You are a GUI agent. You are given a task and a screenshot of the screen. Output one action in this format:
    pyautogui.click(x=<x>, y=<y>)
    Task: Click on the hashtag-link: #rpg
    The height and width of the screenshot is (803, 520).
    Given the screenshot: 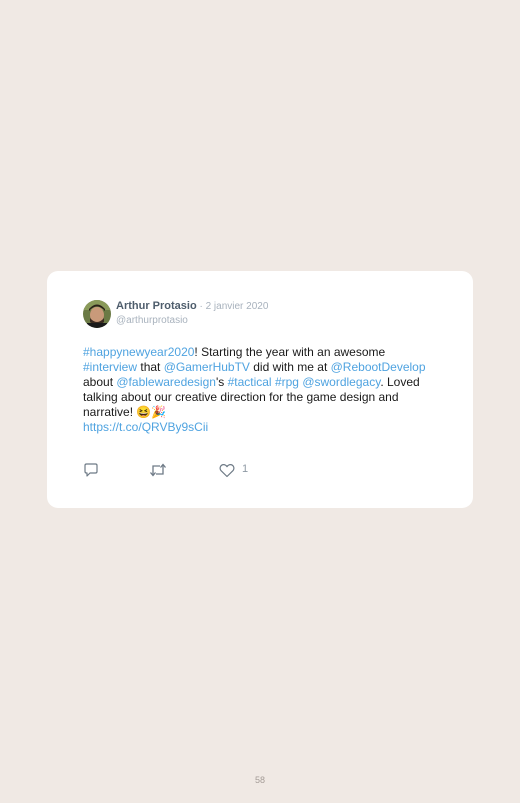 What is the action you would take?
    pyautogui.click(x=287, y=382)
    